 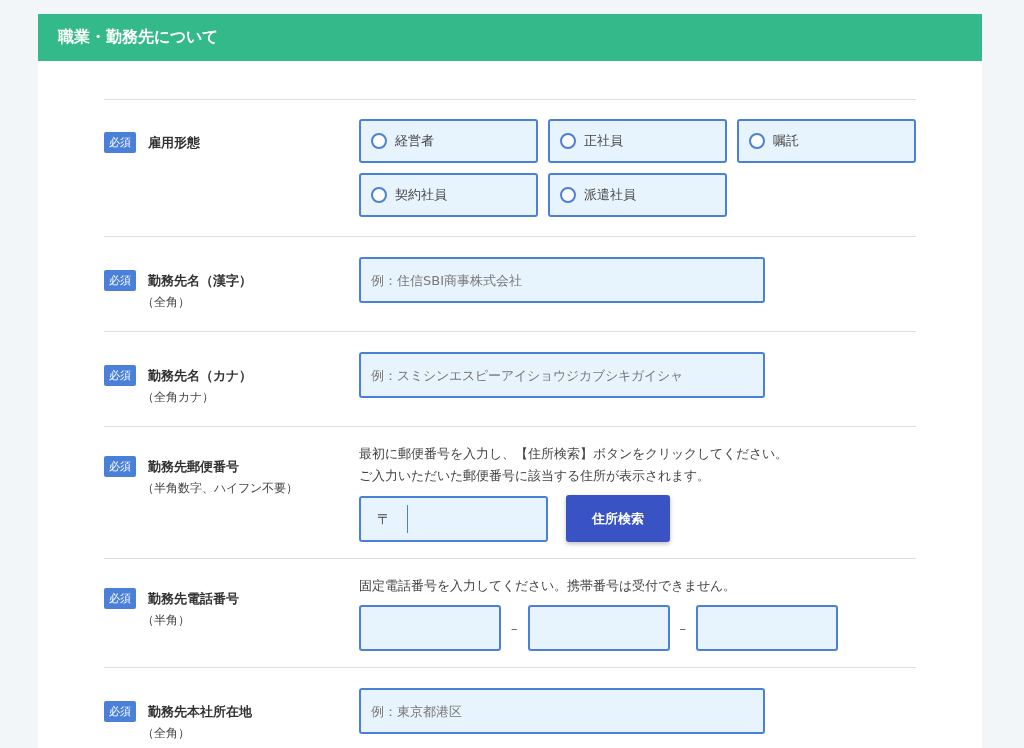 I want to click on field-label: 勤務先名（カナ）, so click(x=200, y=376).